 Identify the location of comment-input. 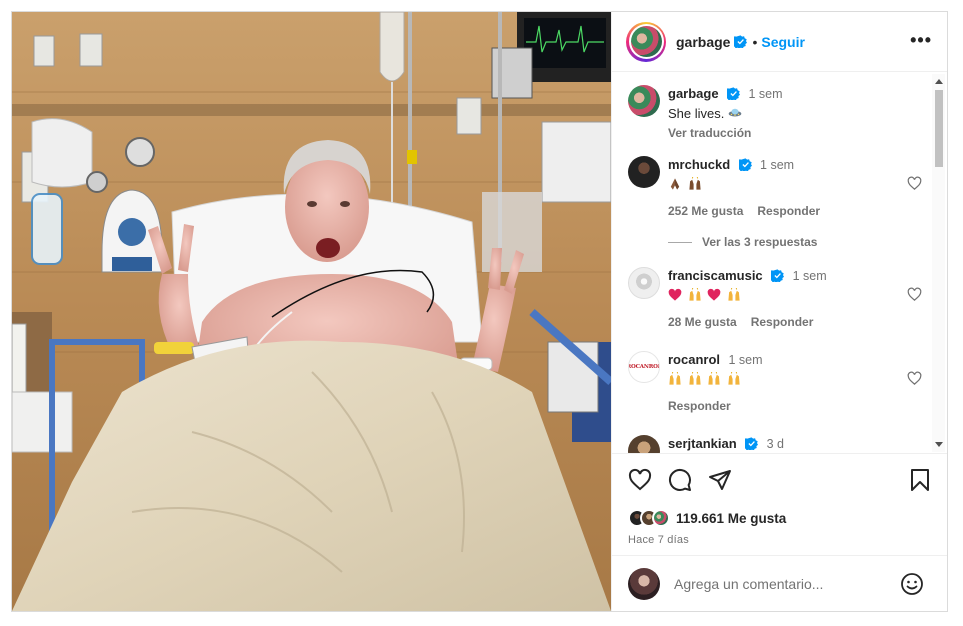
(779, 583).